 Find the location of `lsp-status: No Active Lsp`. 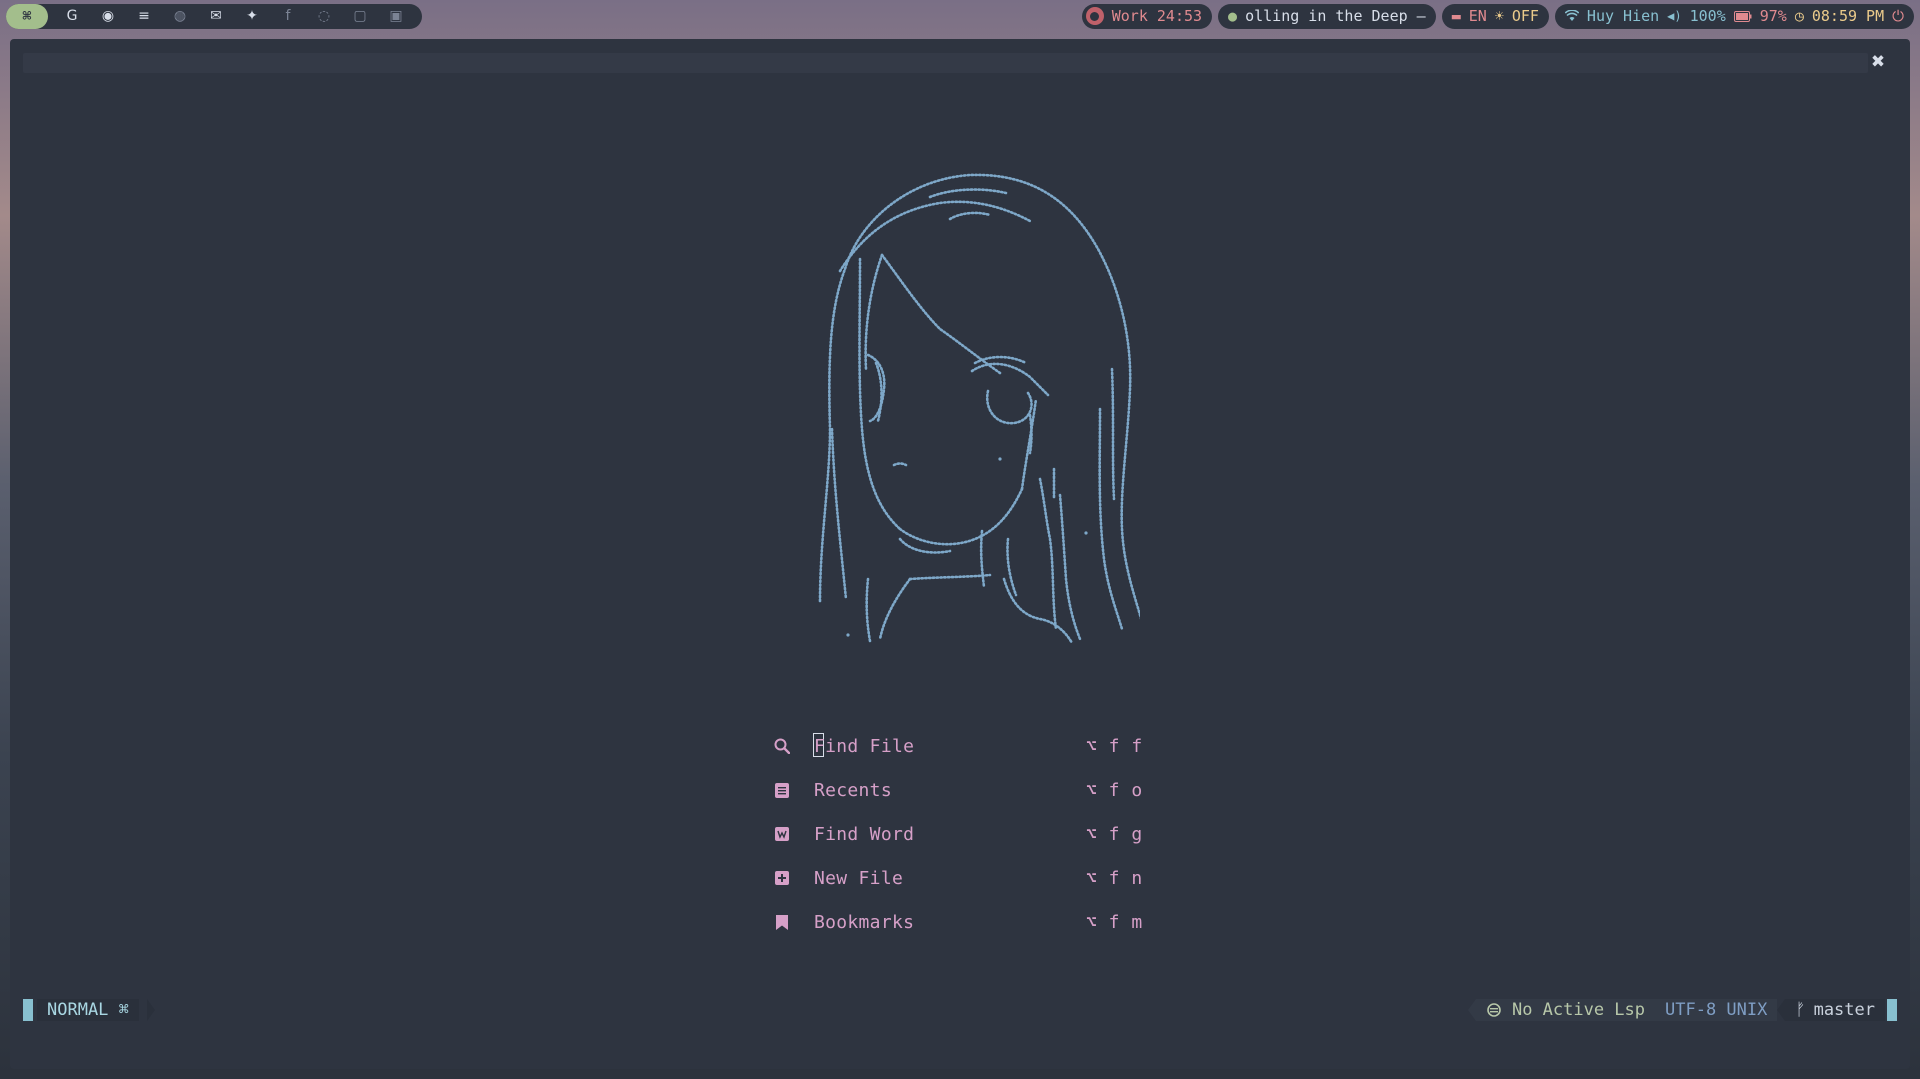

lsp-status: No Active Lsp is located at coordinates (1565, 1010).